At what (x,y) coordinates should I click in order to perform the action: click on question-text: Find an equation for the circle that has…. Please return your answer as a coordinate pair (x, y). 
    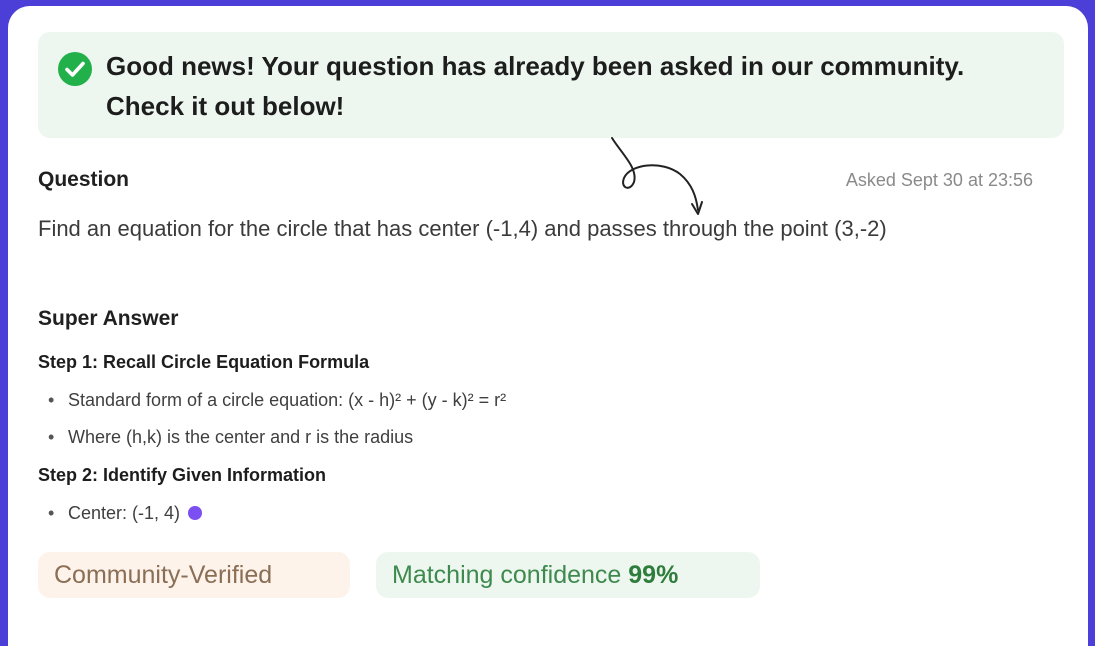
    Looking at the image, I should click on (462, 228).